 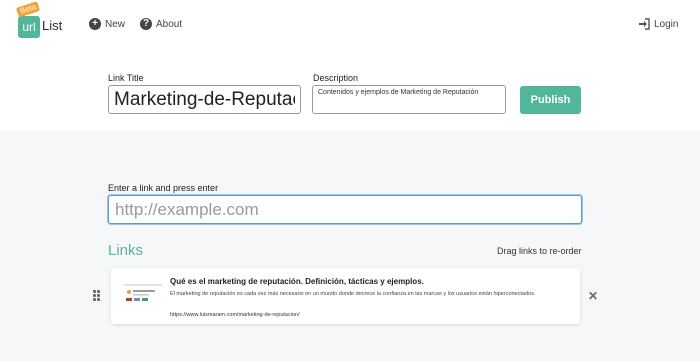 I want to click on publish-button: Publish, so click(x=550, y=100).